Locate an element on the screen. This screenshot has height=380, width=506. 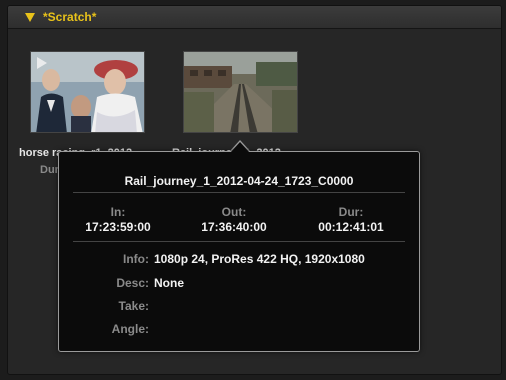
in-label: In: is located at coordinates (118, 212).